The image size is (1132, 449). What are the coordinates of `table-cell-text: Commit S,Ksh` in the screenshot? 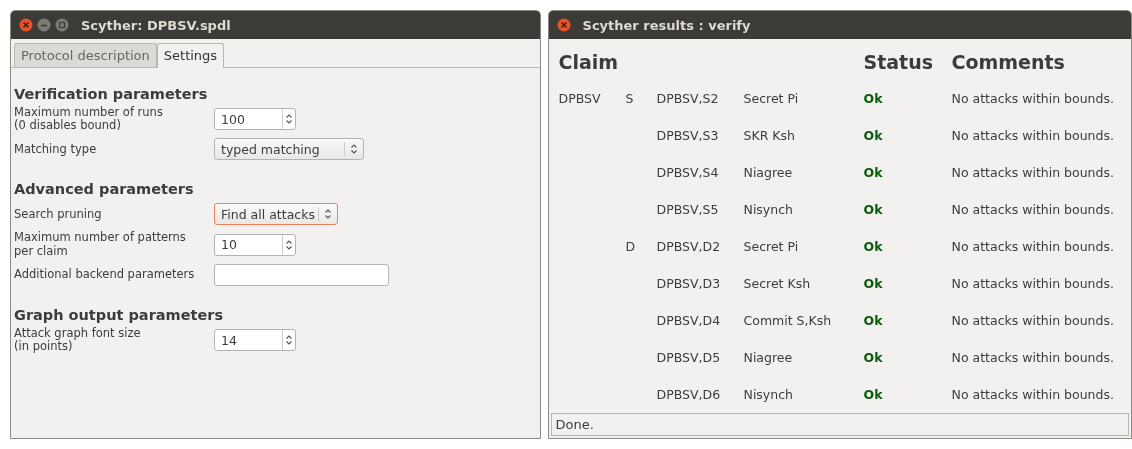 It's located at (788, 320).